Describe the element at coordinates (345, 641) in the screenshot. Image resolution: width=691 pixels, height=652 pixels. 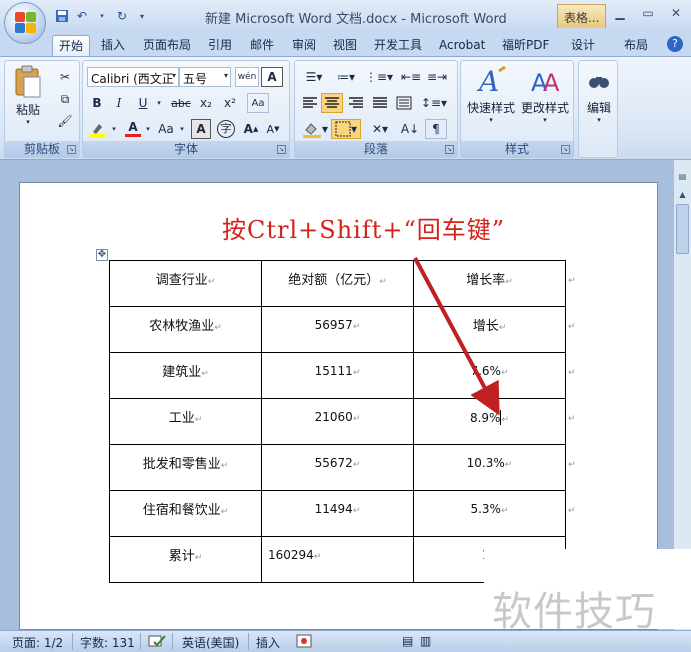
I see `status-bar: 页面: 1/2 字数: 131 英语(美国) 插入 ▤ ▥` at that location.